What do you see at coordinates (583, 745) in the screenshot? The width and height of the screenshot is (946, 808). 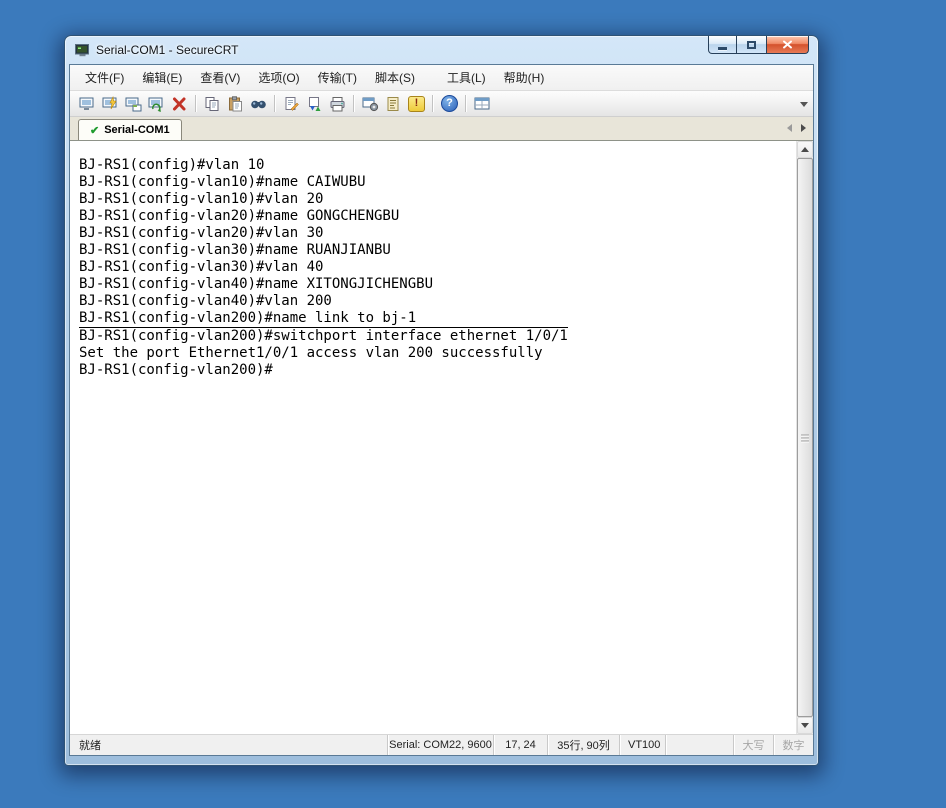 I see `status-screen-size: 35行, 90列` at bounding box center [583, 745].